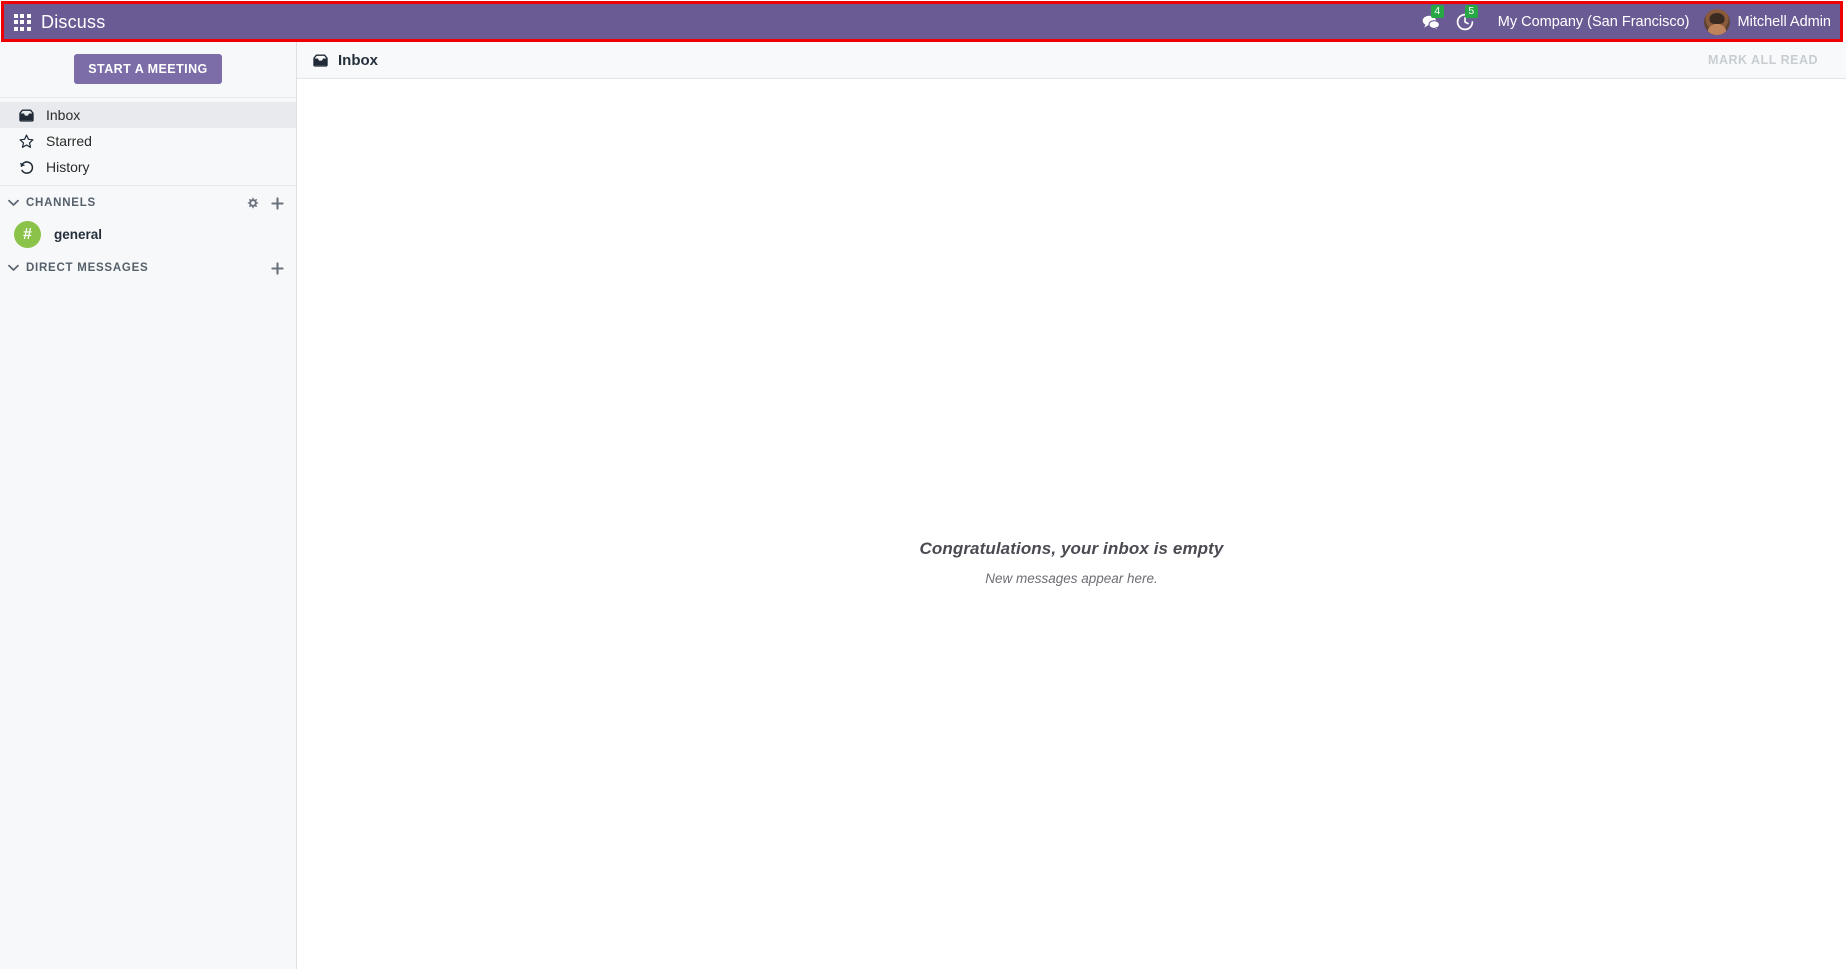  What do you see at coordinates (1071, 578) in the screenshot?
I see `empty-state-subtitle: New messages appear here.` at bounding box center [1071, 578].